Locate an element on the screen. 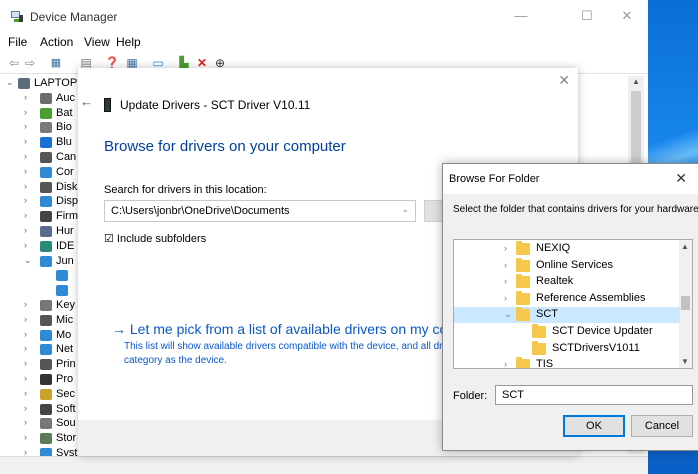 Image resolution: width=698 pixels, height=474 pixels. tree-item: › Firm is located at coordinates (40, 216).